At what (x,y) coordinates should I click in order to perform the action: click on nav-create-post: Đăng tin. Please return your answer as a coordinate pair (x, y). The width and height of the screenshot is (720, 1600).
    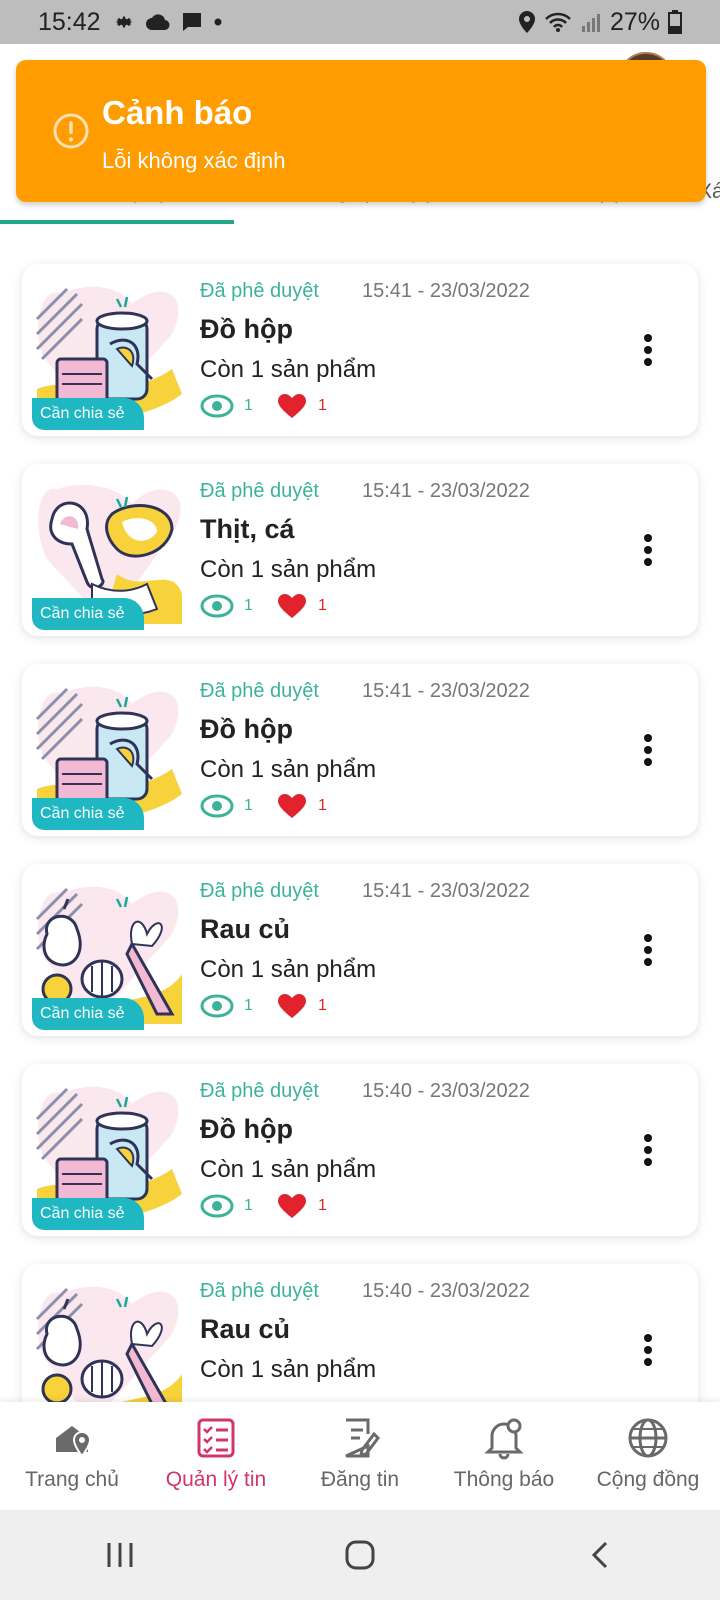
    Looking at the image, I should click on (360, 1456).